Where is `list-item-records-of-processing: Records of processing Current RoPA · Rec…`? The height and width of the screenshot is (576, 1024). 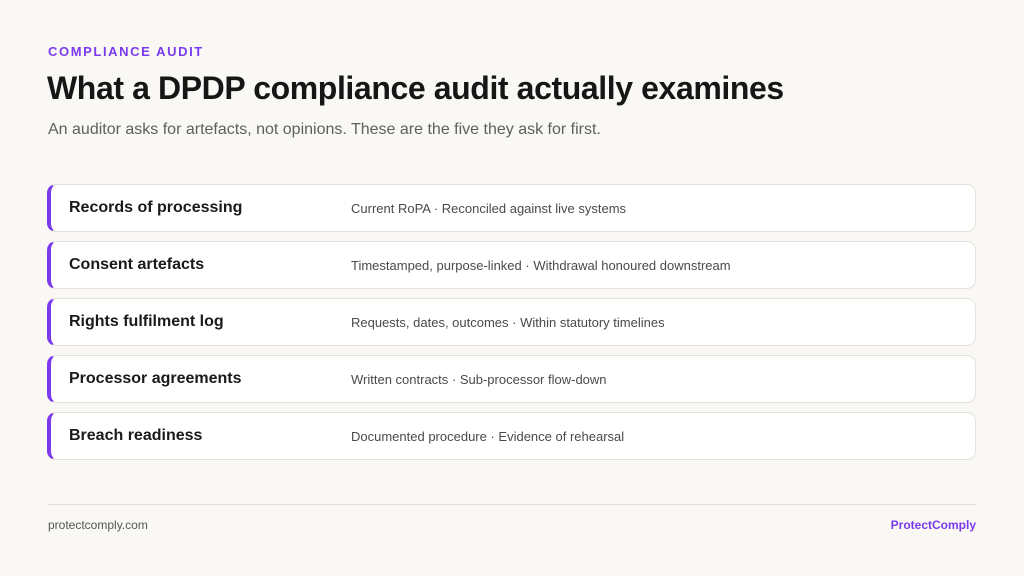 list-item-records-of-processing: Records of processing Current RoPA · Rec… is located at coordinates (511, 208).